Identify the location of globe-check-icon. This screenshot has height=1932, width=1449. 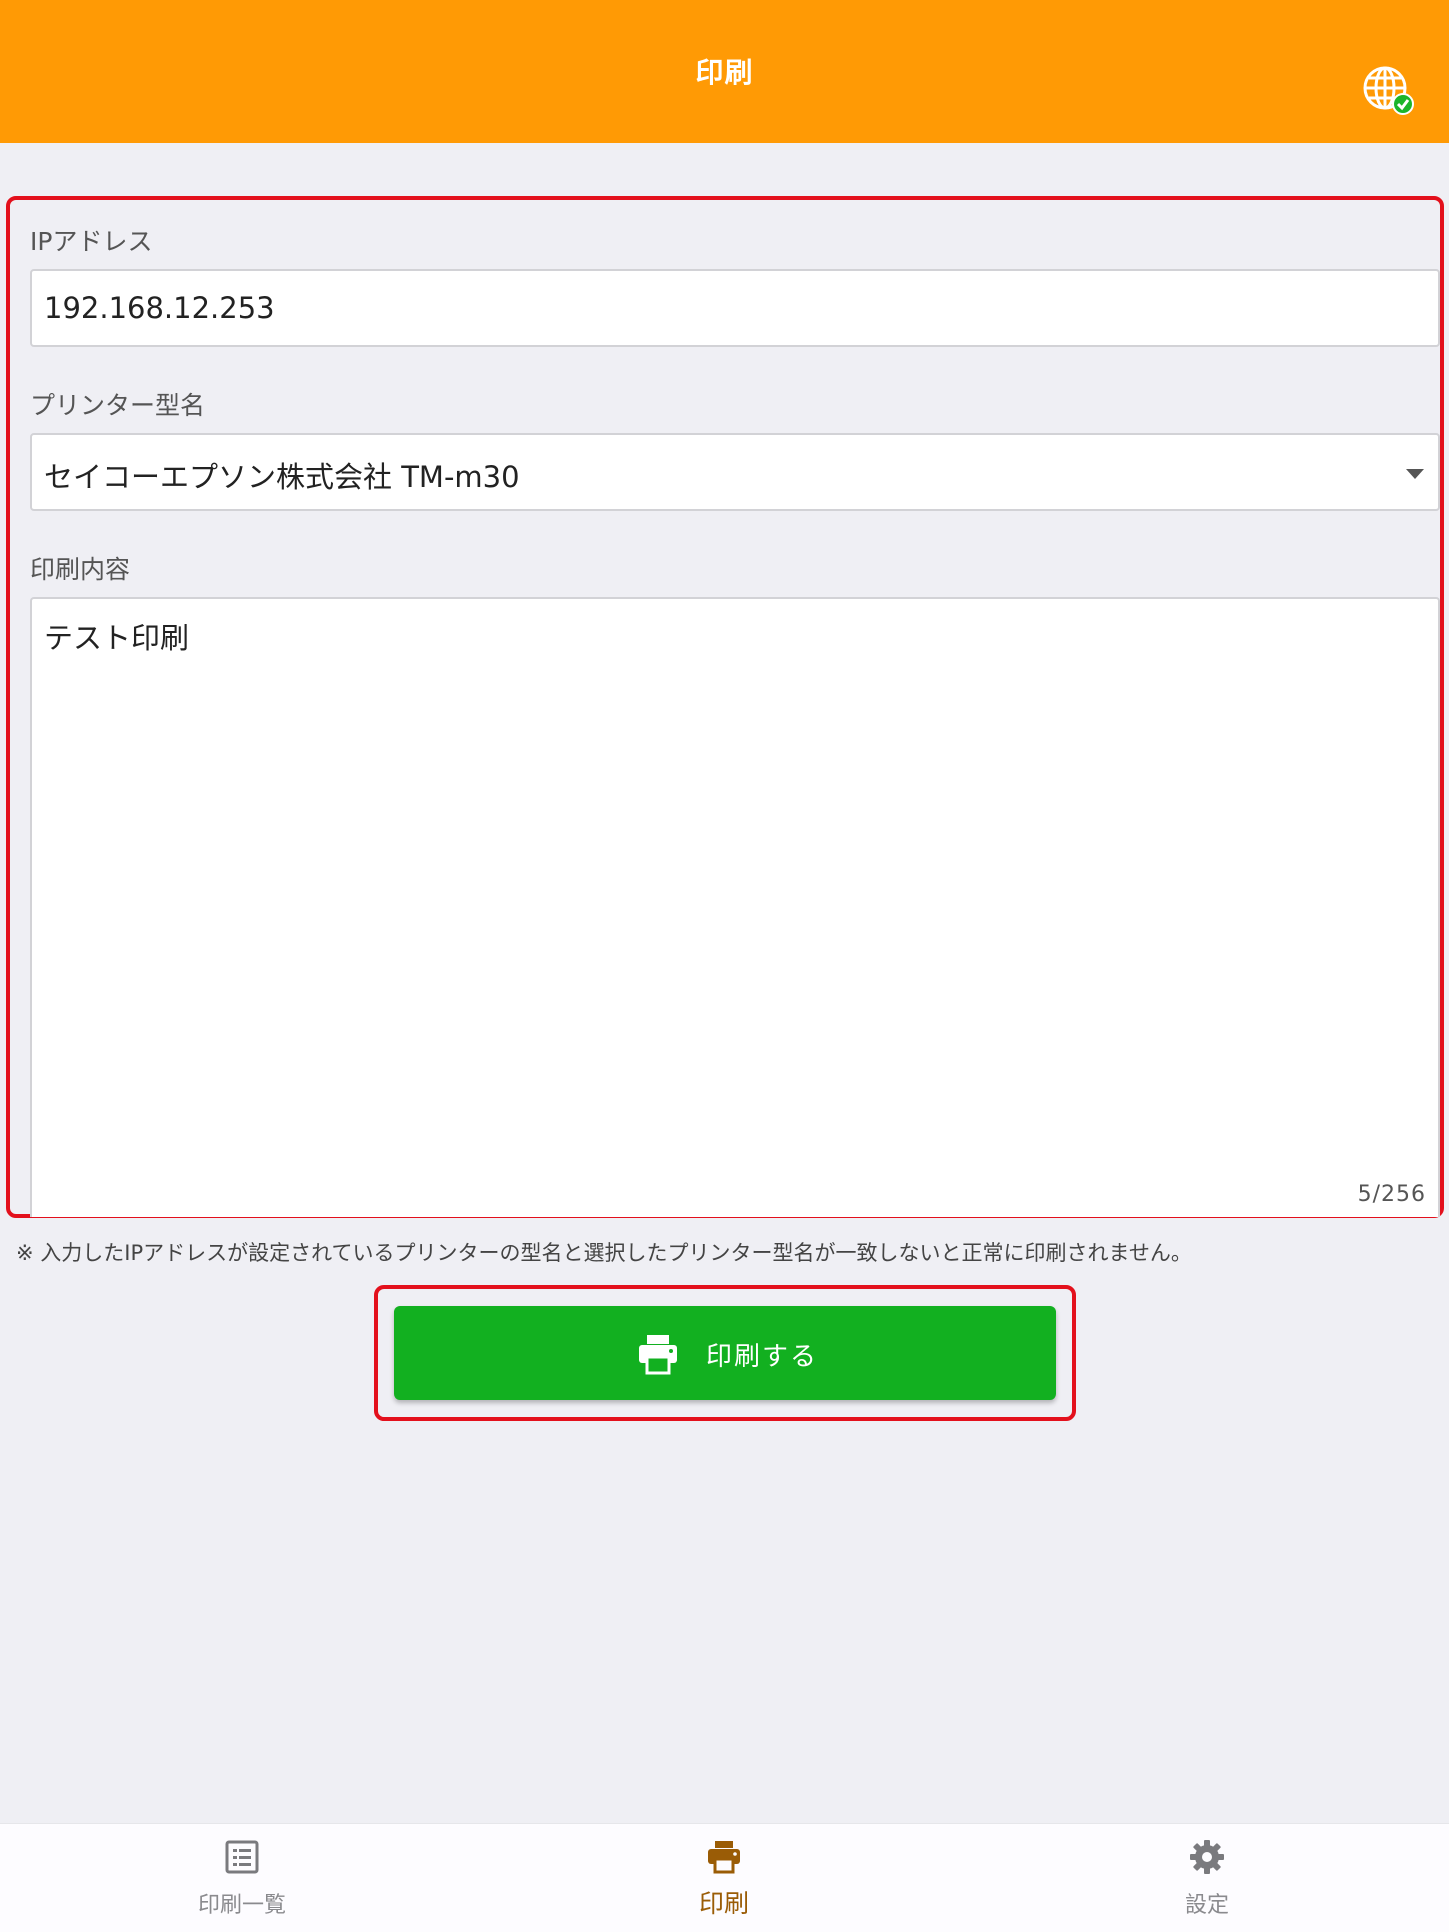
(1388, 90).